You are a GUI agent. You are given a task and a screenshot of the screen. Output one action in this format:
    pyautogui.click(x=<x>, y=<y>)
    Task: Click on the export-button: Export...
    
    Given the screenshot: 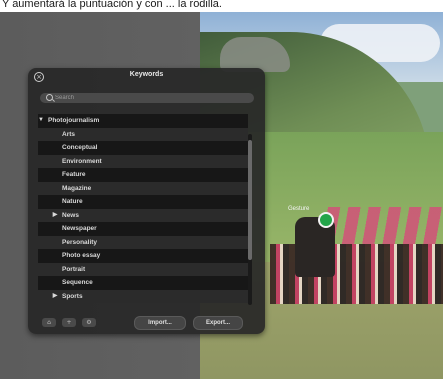 What is the action you would take?
    pyautogui.click(x=218, y=323)
    